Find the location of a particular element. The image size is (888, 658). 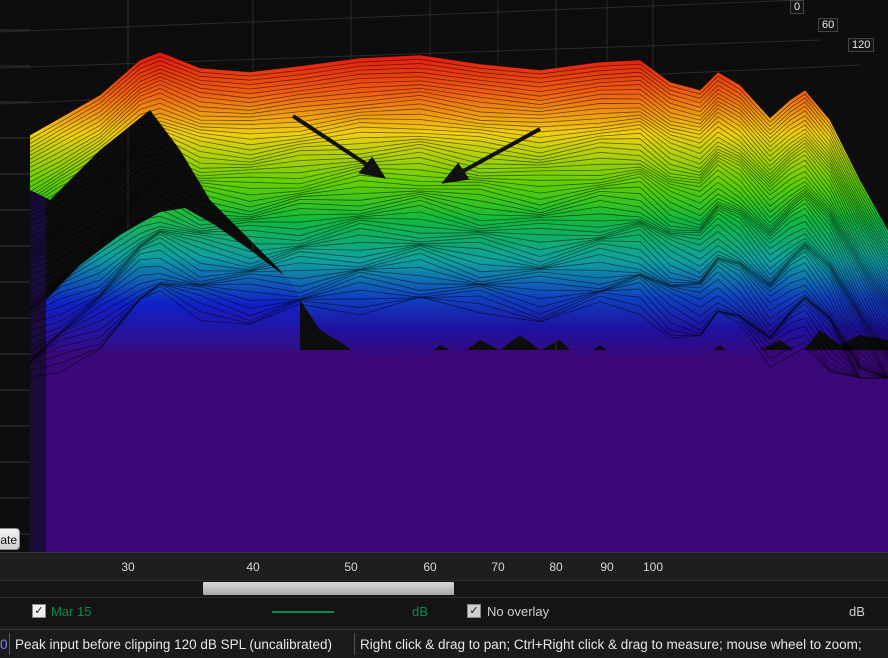

x-tick-70: 70 is located at coordinates (498, 567).